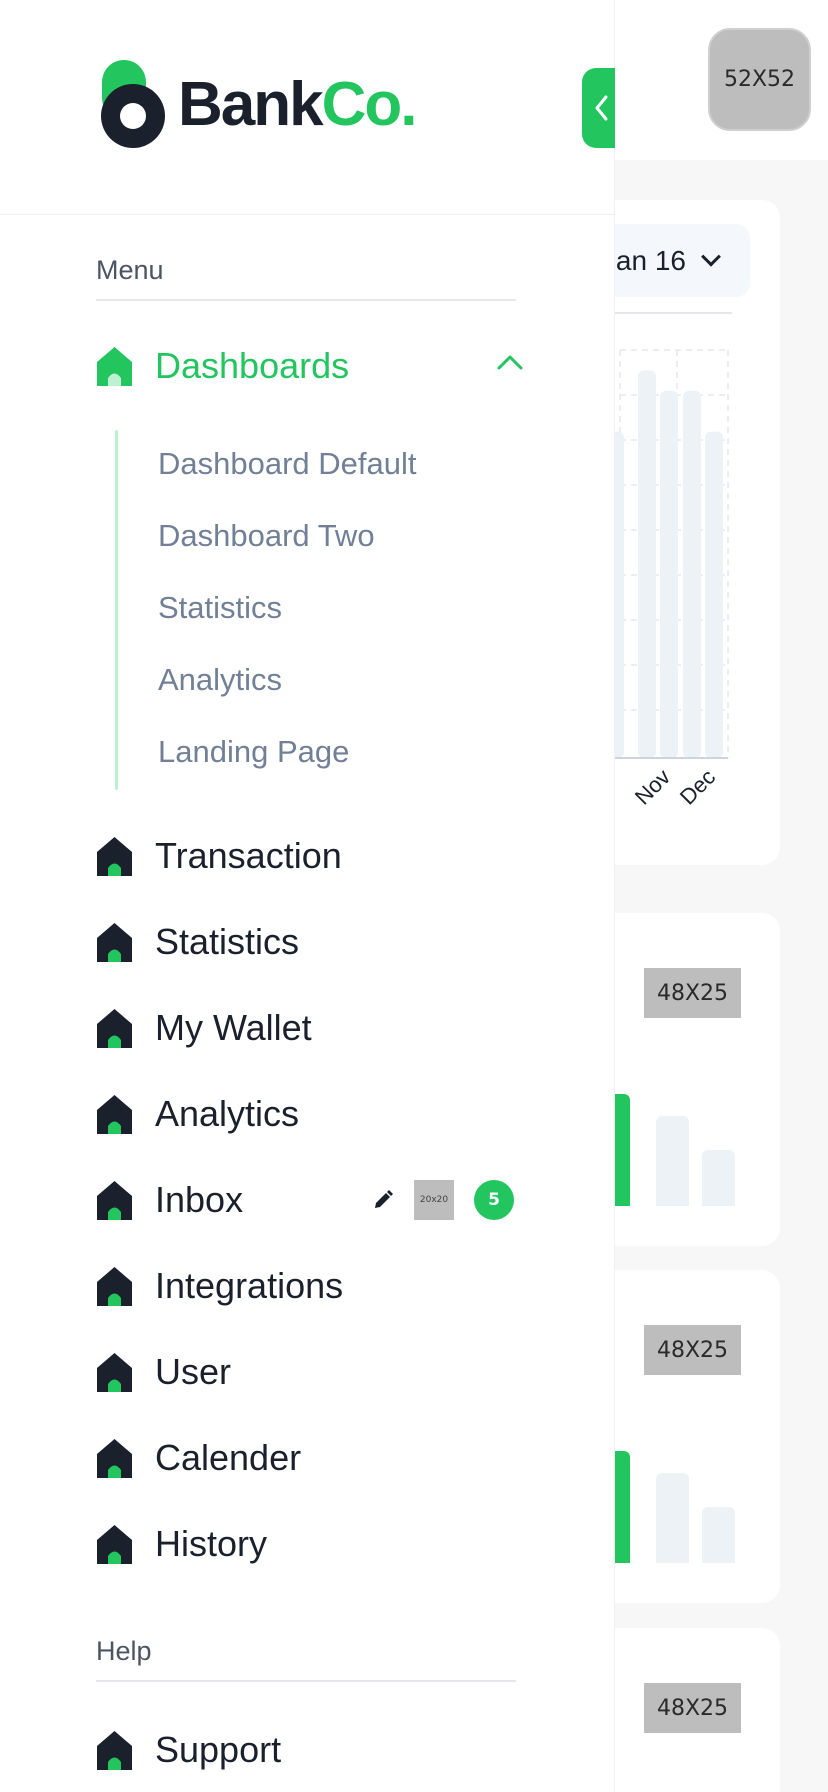 Image resolution: width=828 pixels, height=1792 pixels. I want to click on sidebar-item-dashboards: Dashboards, so click(222, 366).